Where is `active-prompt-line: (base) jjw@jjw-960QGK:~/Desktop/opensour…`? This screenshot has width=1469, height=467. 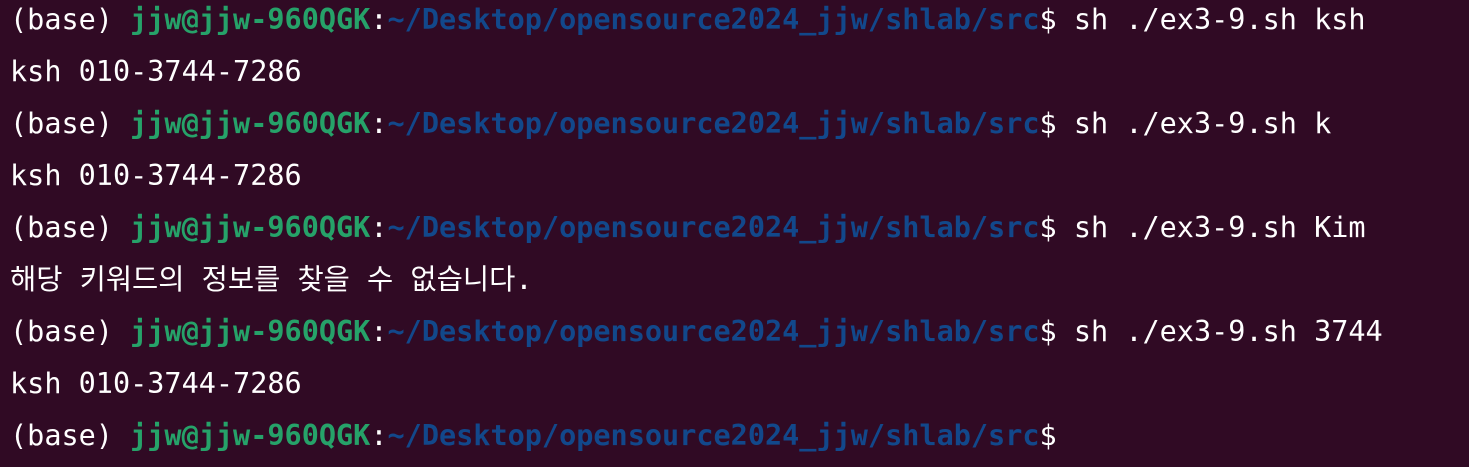
active-prompt-line: (base) jjw@jjw-960QGK:~/Desktop/opensour… is located at coordinates (533, 436).